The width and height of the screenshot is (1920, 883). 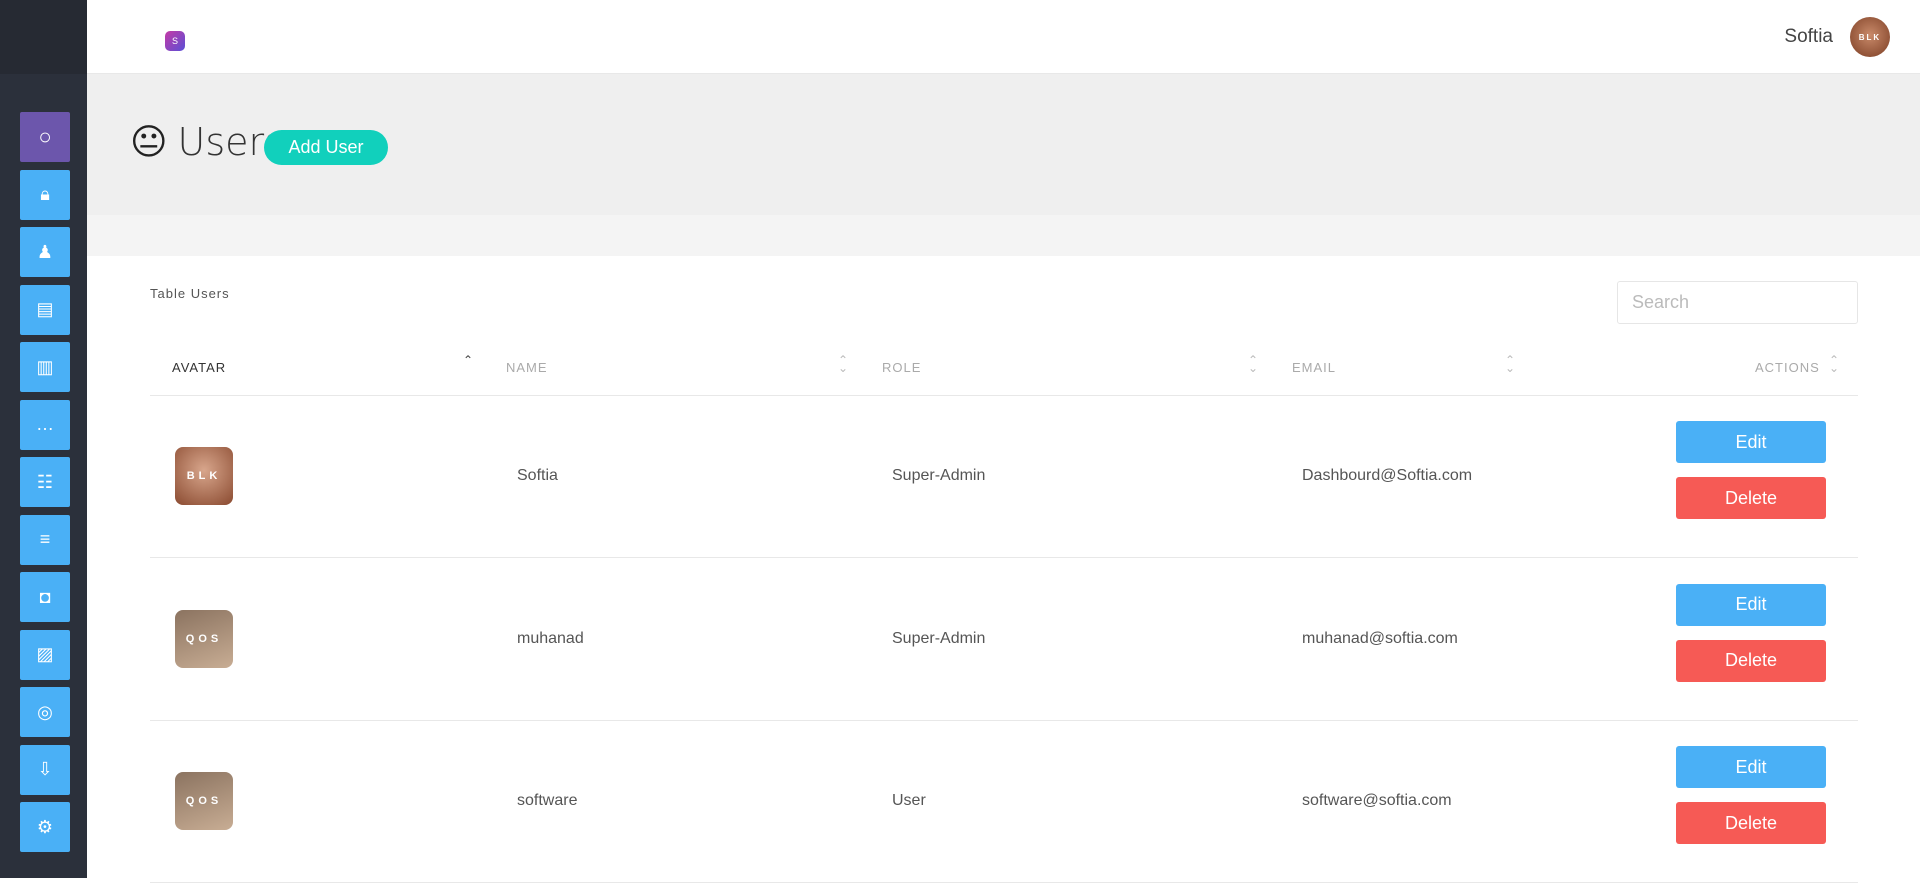 I want to click on newspaper-icon: ▤, so click(x=45, y=309).